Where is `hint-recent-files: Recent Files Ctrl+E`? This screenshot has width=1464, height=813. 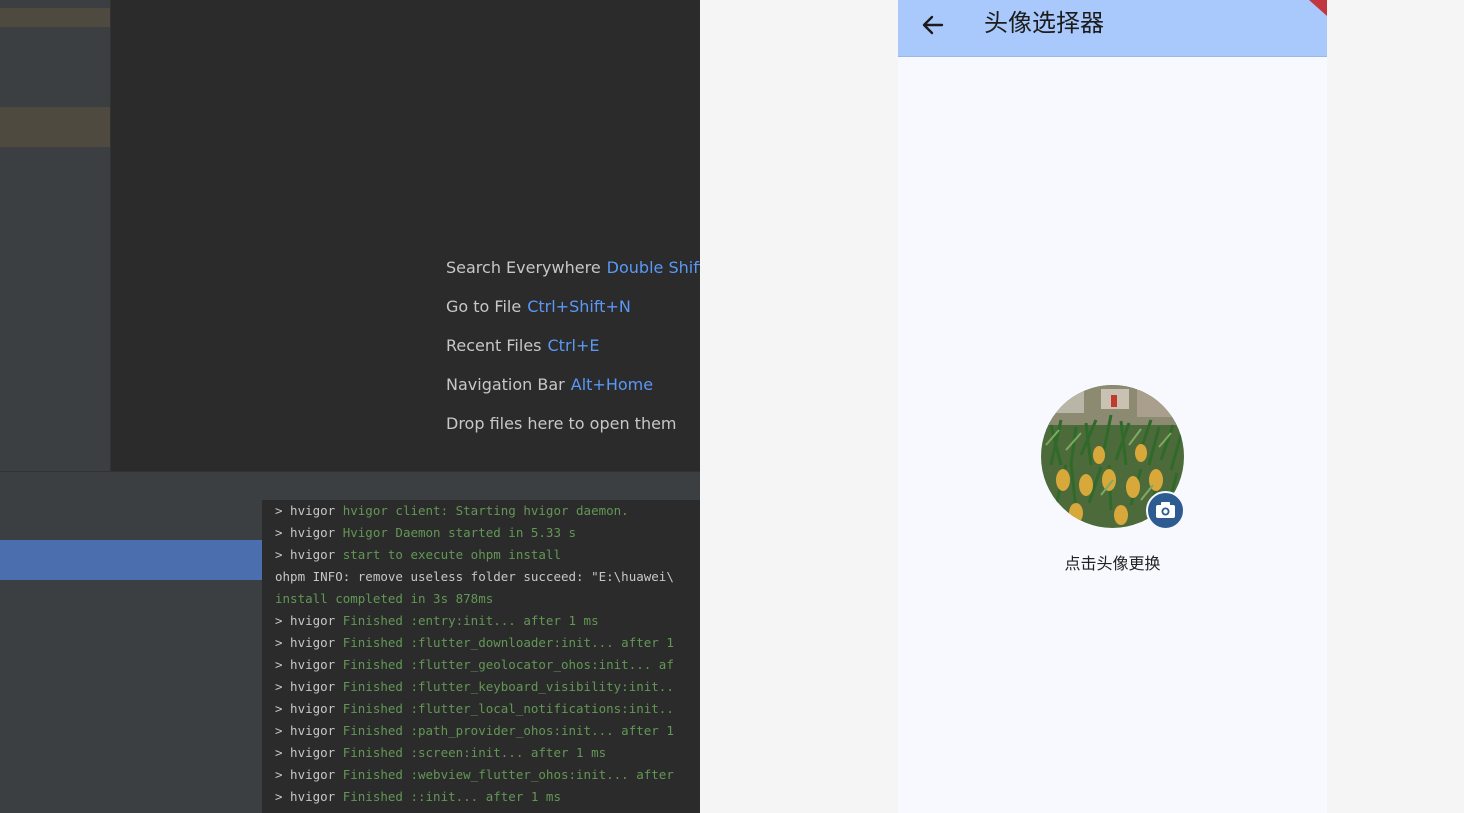 hint-recent-files: Recent Files Ctrl+E is located at coordinates (573, 353).